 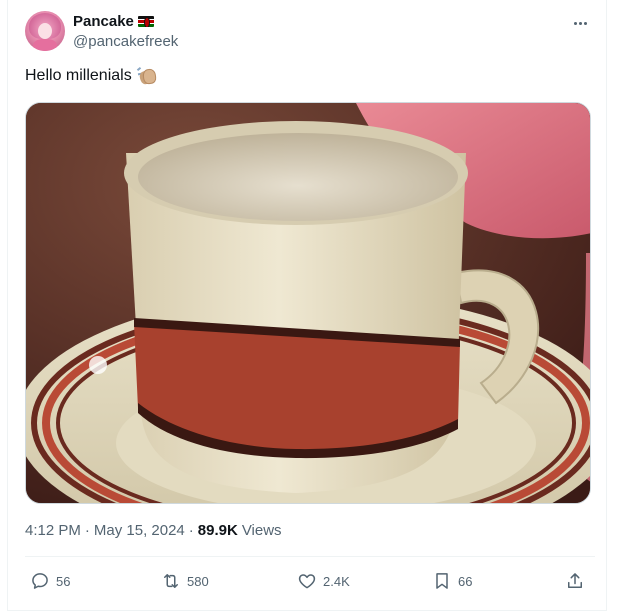 I want to click on author-name-line: Pancake, so click(x=113, y=21).